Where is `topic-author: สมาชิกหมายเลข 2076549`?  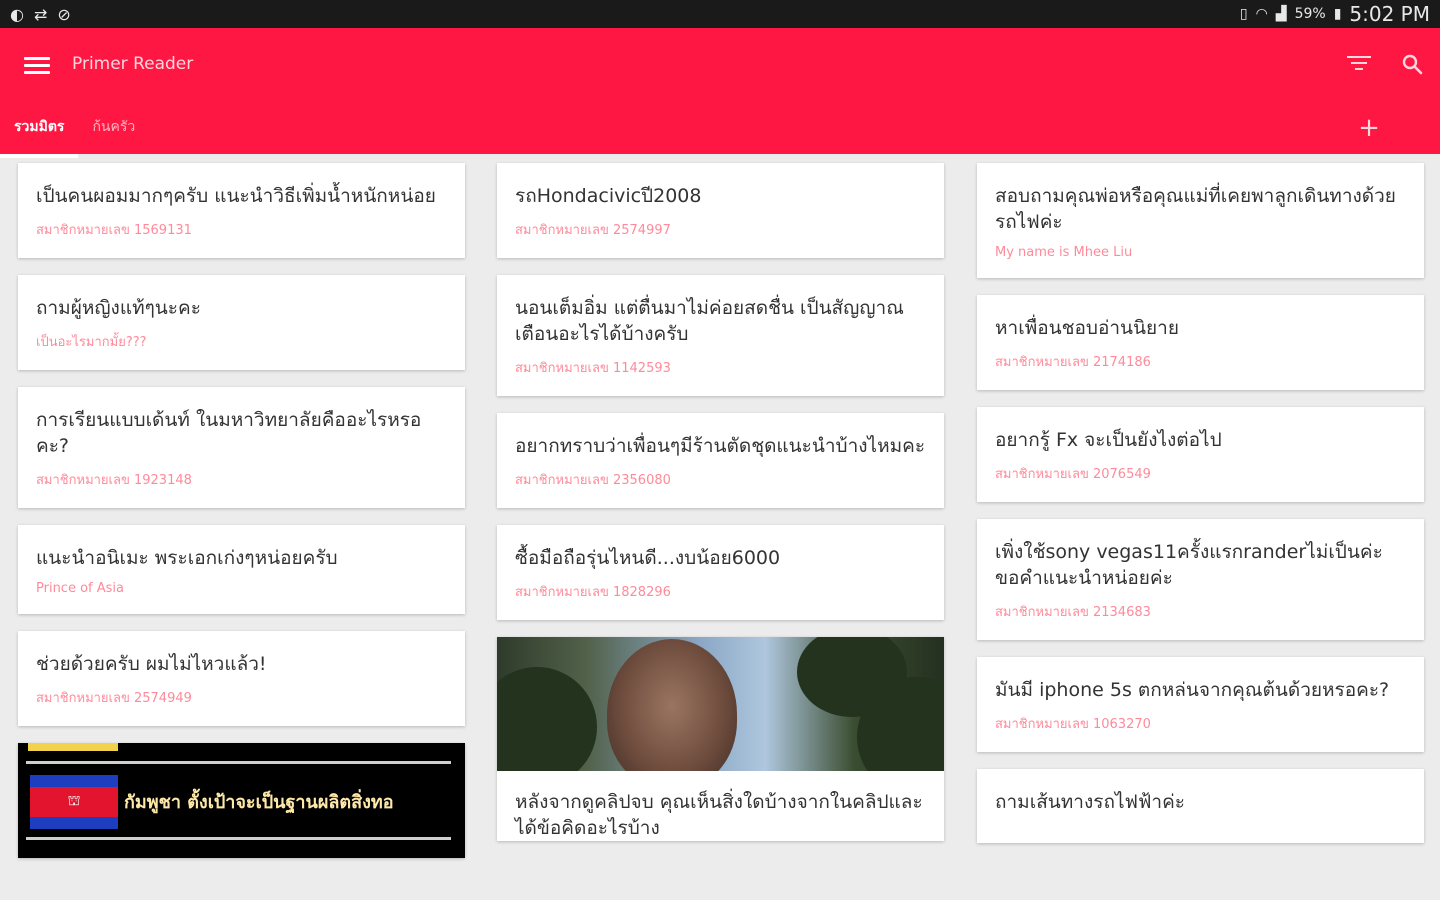 topic-author: สมาชิกหมายเลข 2076549 is located at coordinates (1073, 474).